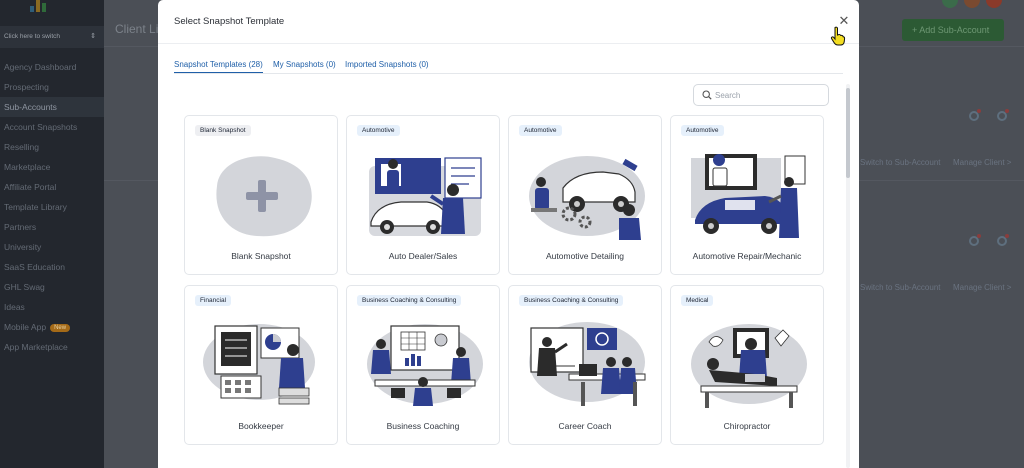 The image size is (1024, 468). What do you see at coordinates (52, 87) in the screenshot?
I see `sidebar-item-prospecting: Prospecting` at bounding box center [52, 87].